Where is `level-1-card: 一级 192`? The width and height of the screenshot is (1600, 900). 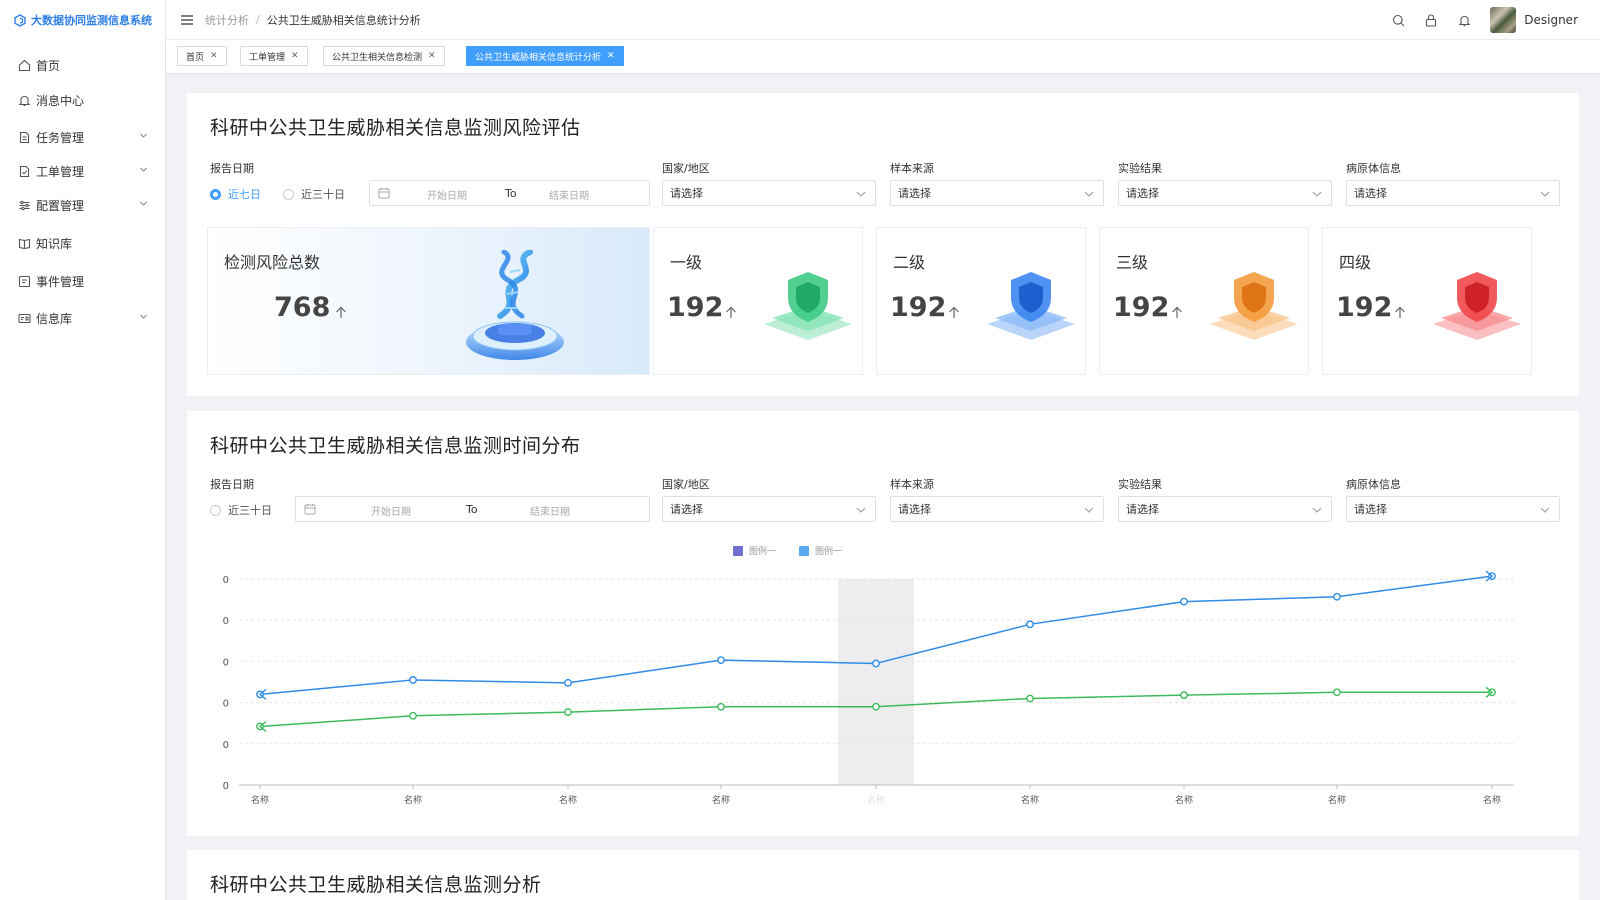
level-1-card: 一级 192 is located at coordinates (758, 301).